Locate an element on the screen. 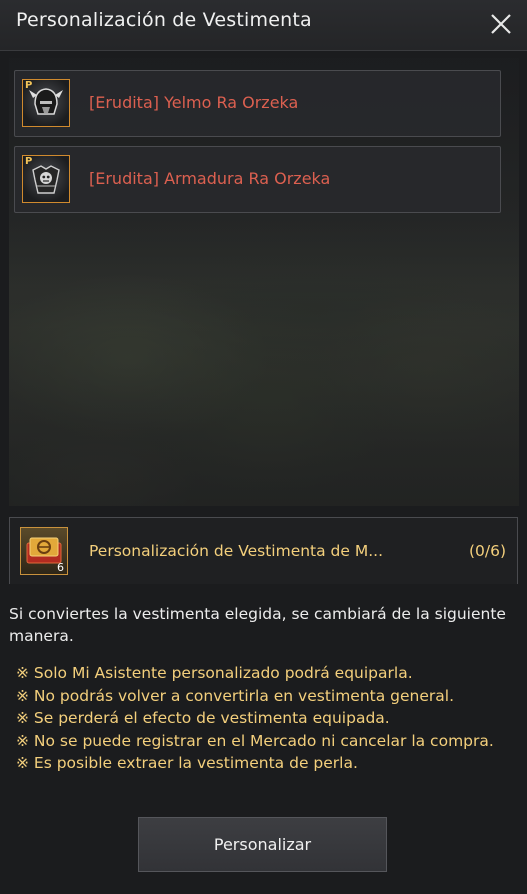 The height and width of the screenshot is (894, 527). close-icon is located at coordinates (501, 24).